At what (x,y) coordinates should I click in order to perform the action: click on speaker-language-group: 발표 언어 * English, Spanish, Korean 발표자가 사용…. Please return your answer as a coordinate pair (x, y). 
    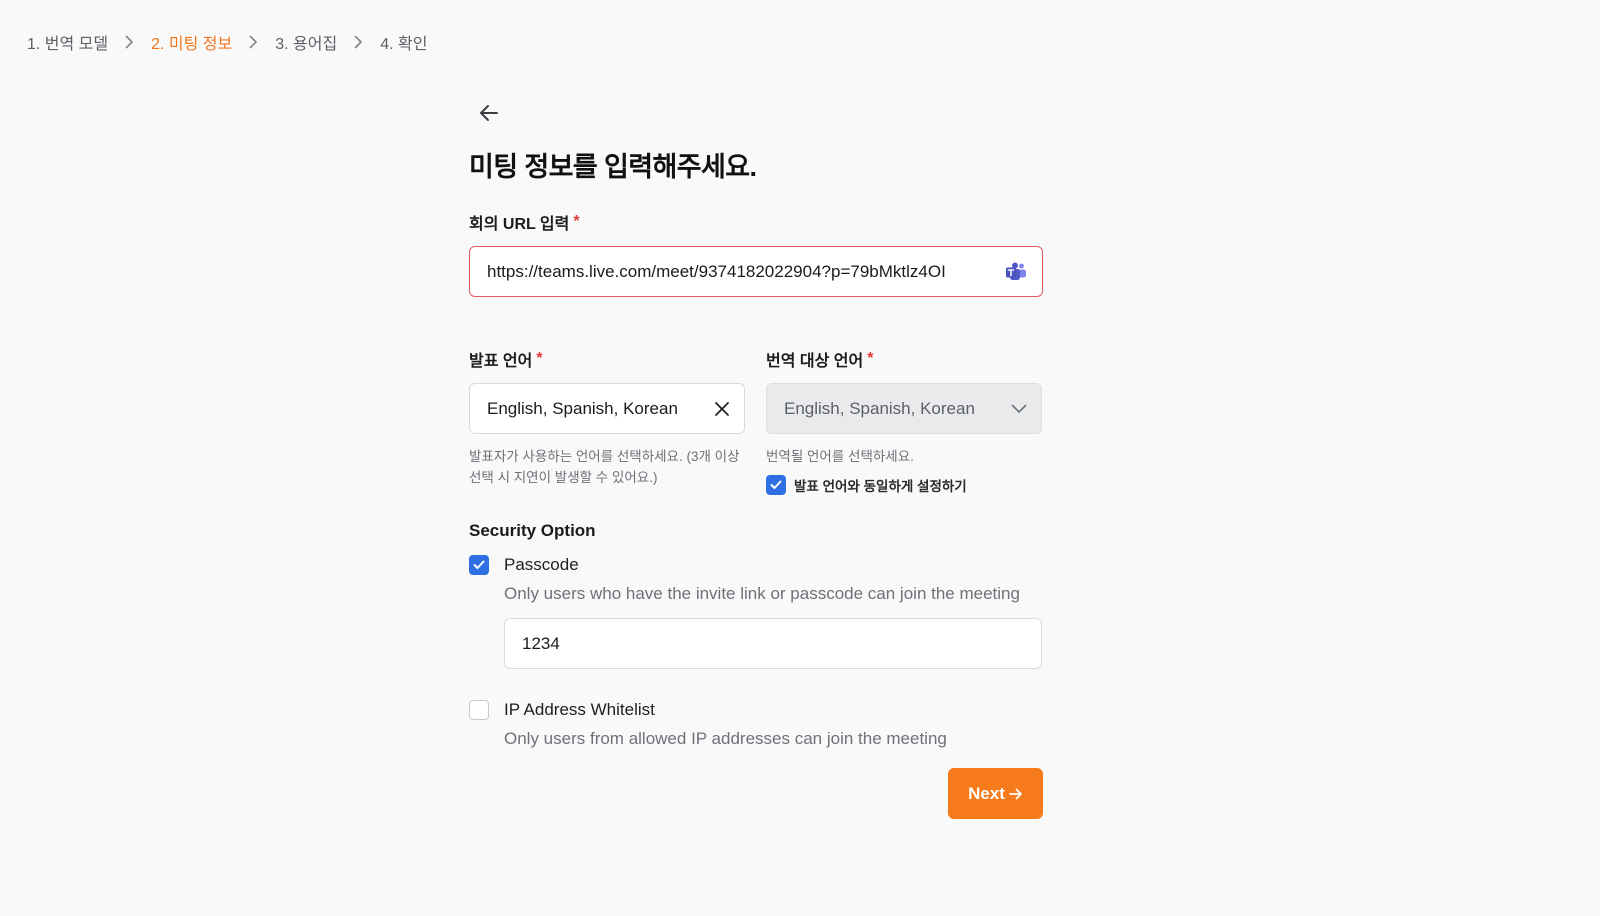
    Looking at the image, I should click on (607, 421).